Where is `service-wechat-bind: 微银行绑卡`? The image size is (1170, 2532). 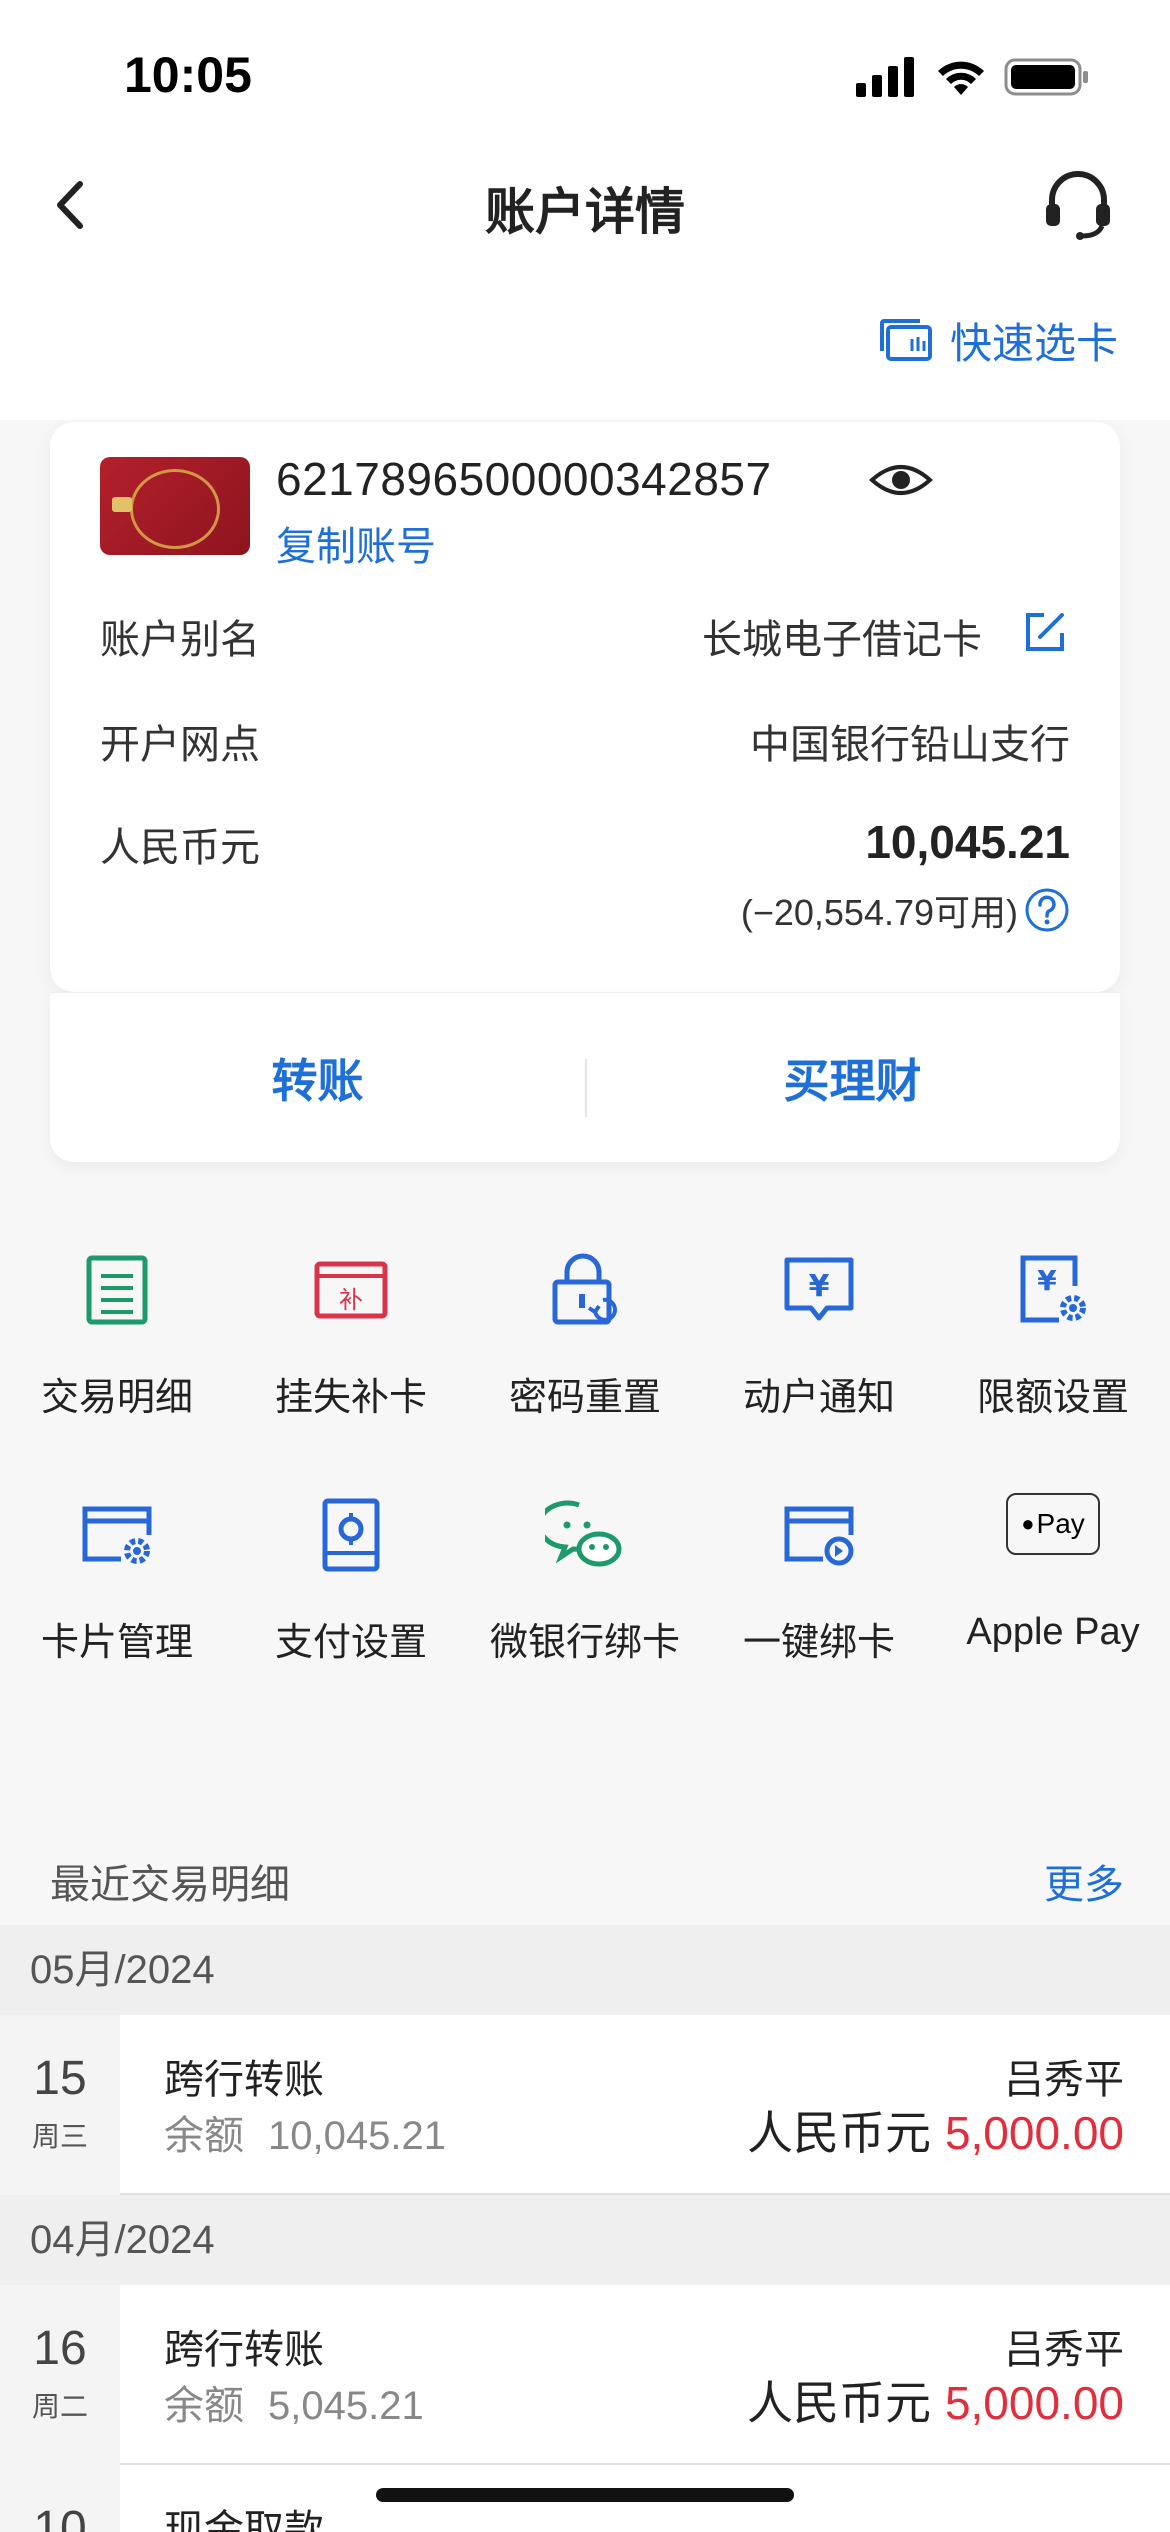 service-wechat-bind: 微银行绑卡 is located at coordinates (585, 1555).